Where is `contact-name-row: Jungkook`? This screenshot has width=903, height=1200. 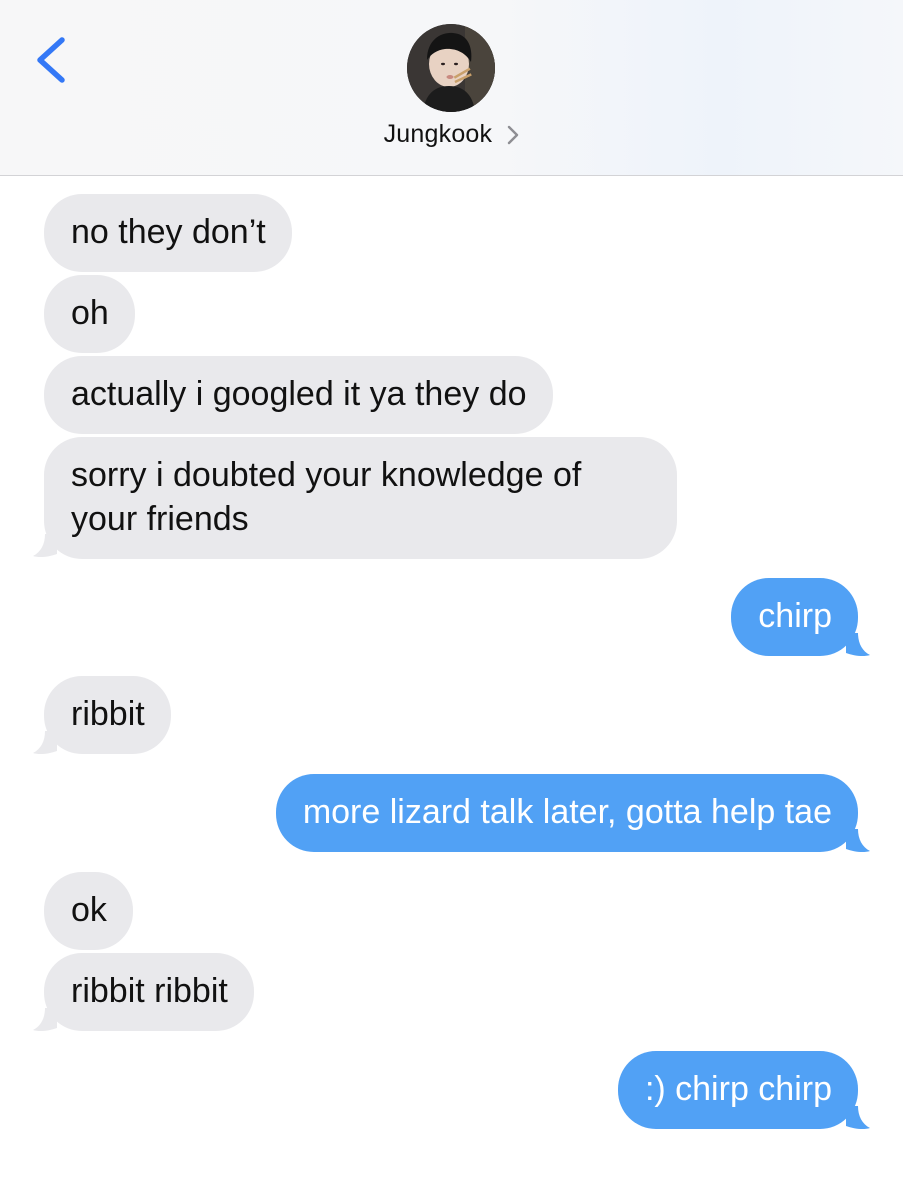
contact-name-row: Jungkook is located at coordinates (451, 134).